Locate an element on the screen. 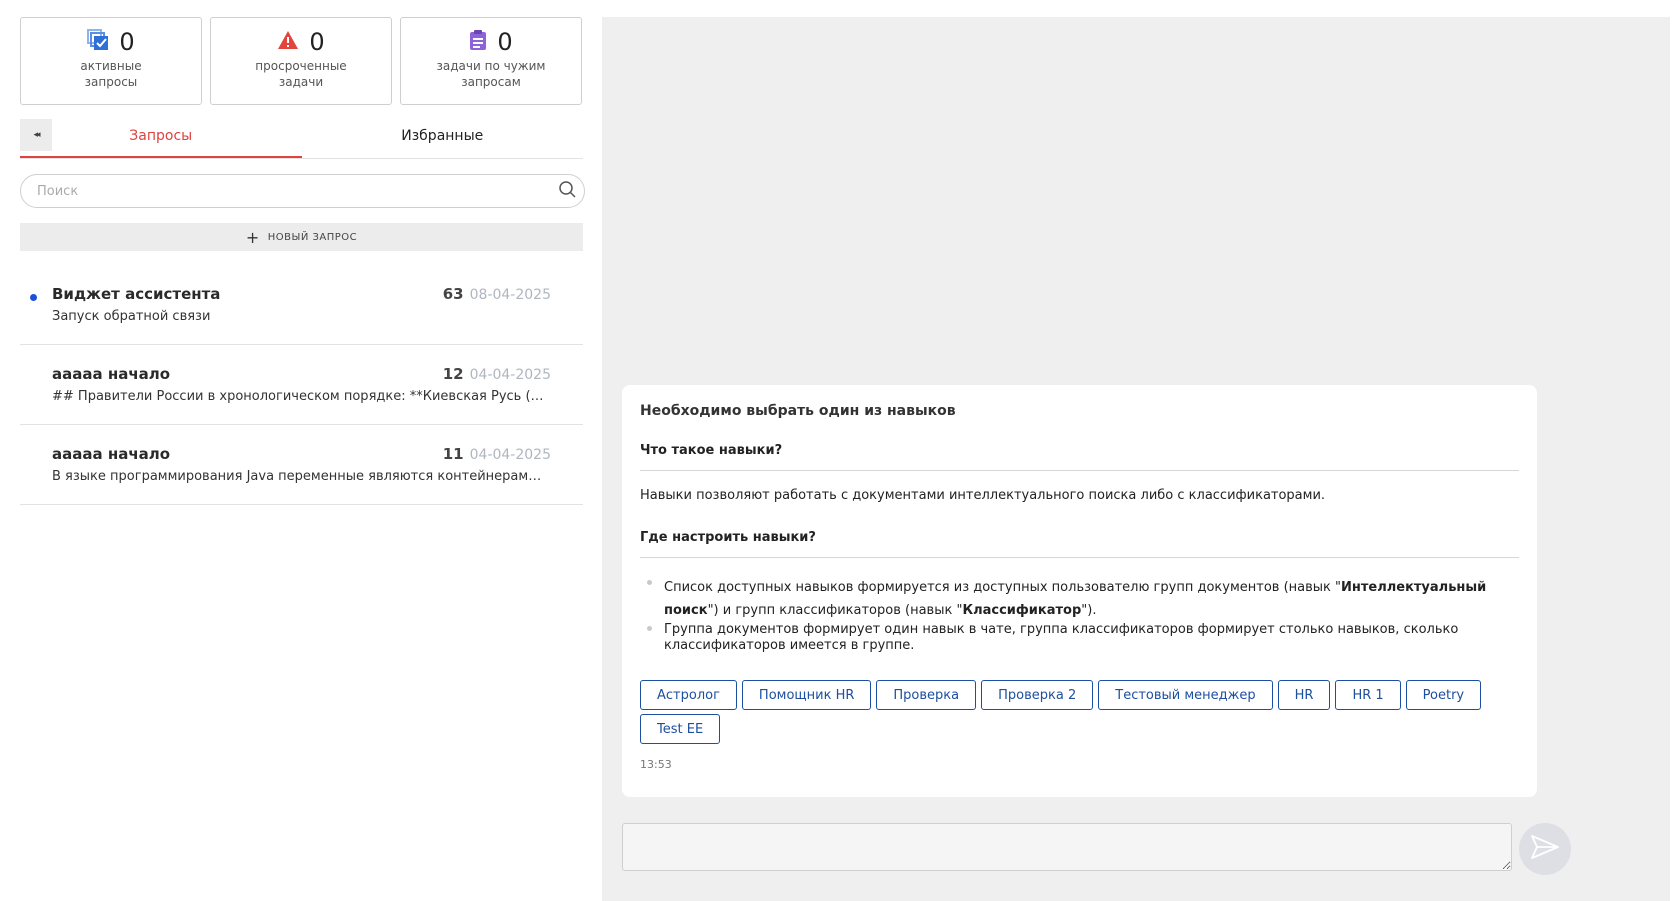  message-title: Необходимо выбрать один из навыков is located at coordinates (798, 411).